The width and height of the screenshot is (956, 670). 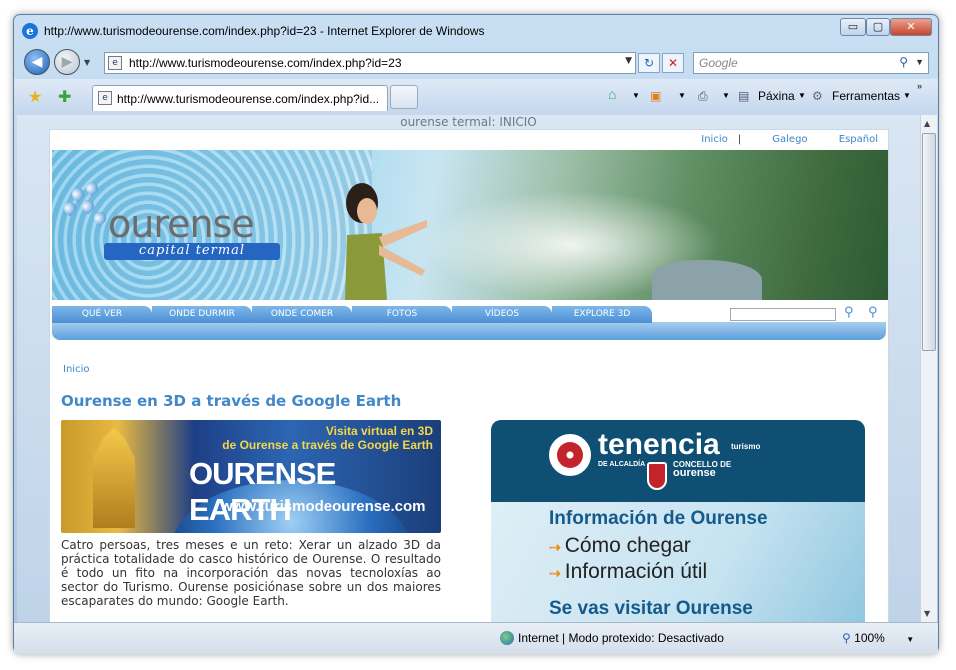 I want to click on feeds-icon: ▣, so click(x=655, y=96).